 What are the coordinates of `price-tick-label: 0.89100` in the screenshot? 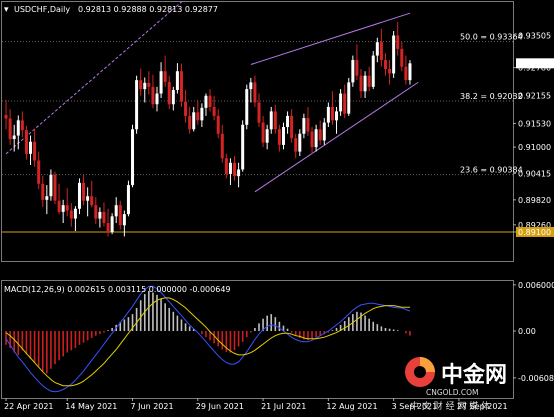 It's located at (534, 232).